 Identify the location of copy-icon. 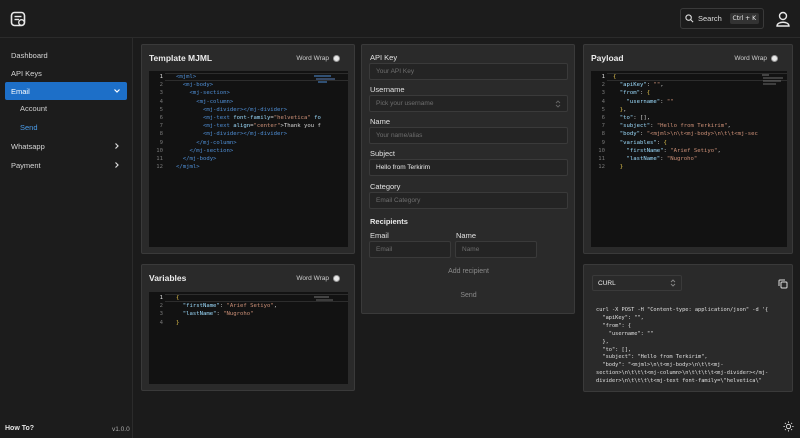
(783, 284).